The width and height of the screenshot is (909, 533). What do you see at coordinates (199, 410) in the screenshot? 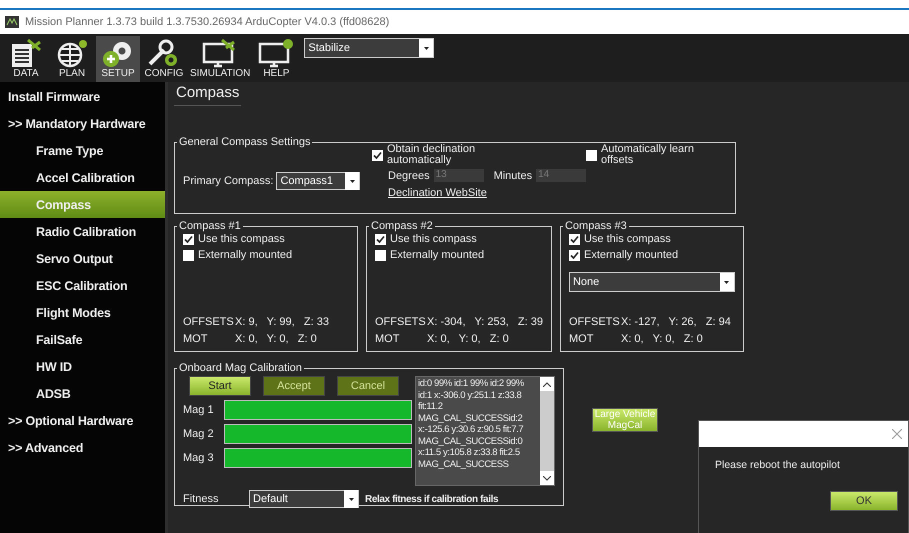
I see `mag-label: Mag 1` at bounding box center [199, 410].